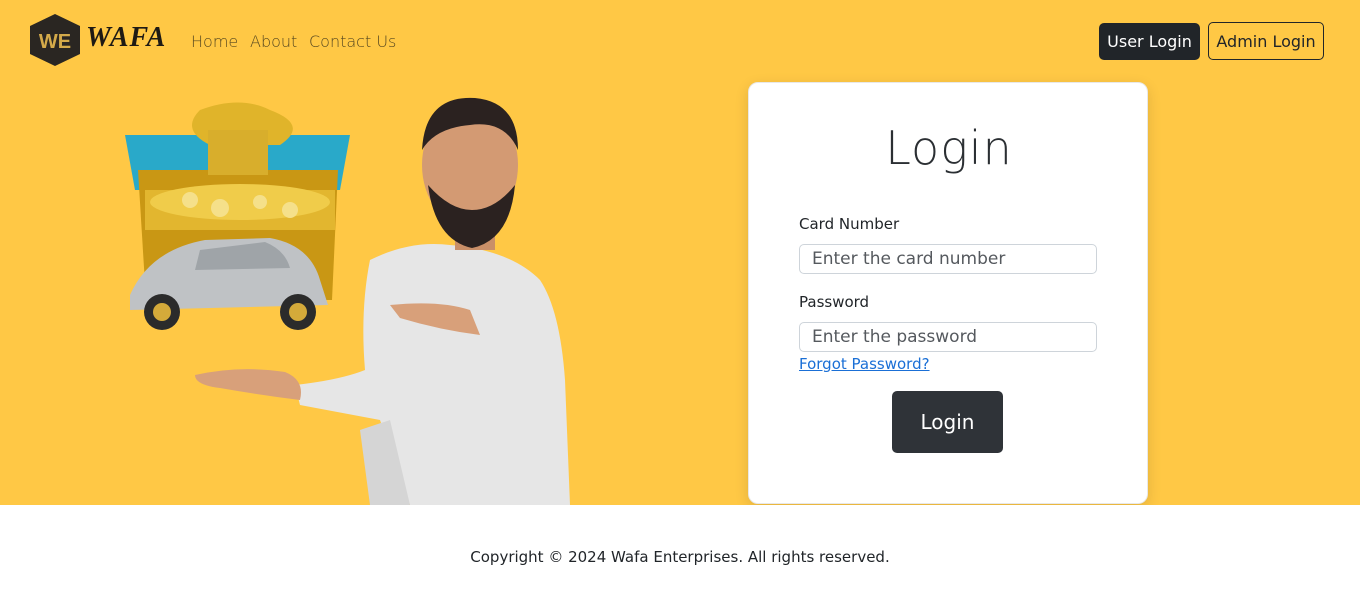 The width and height of the screenshot is (1360, 607). Describe the element at coordinates (273, 41) in the screenshot. I see `nav-about-link: About` at that location.